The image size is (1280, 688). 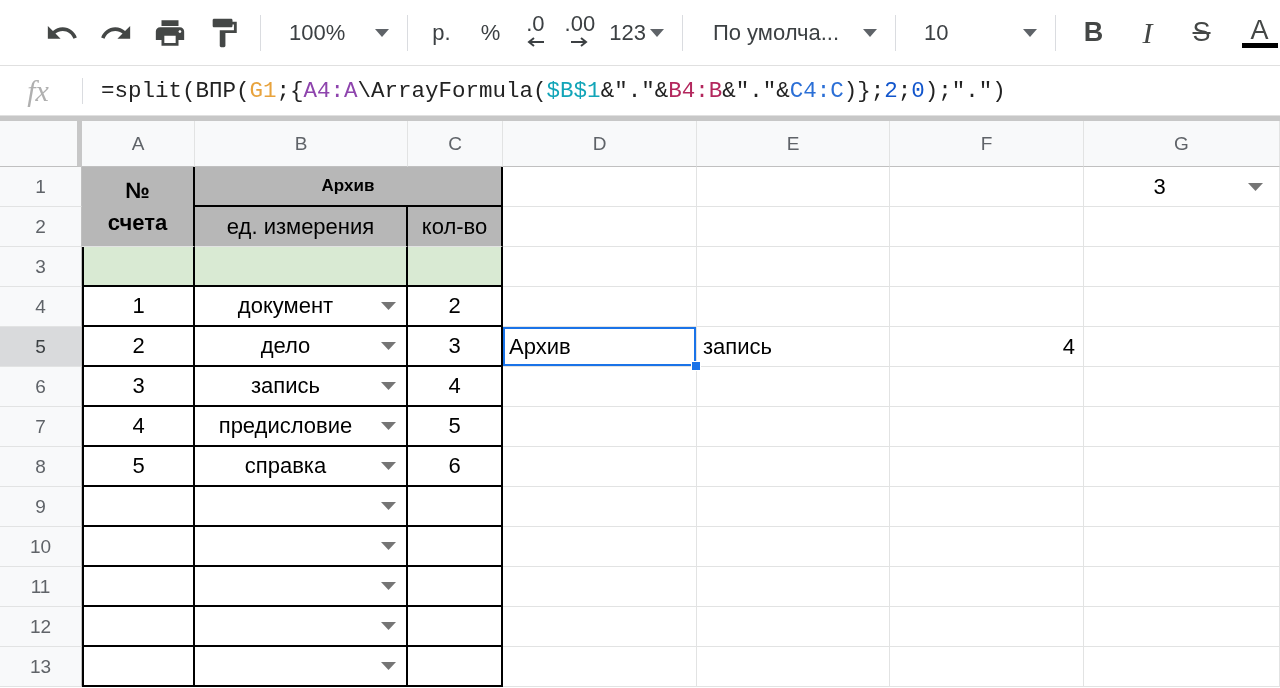 I want to click on table-cell: 1, so click(x=138, y=307).